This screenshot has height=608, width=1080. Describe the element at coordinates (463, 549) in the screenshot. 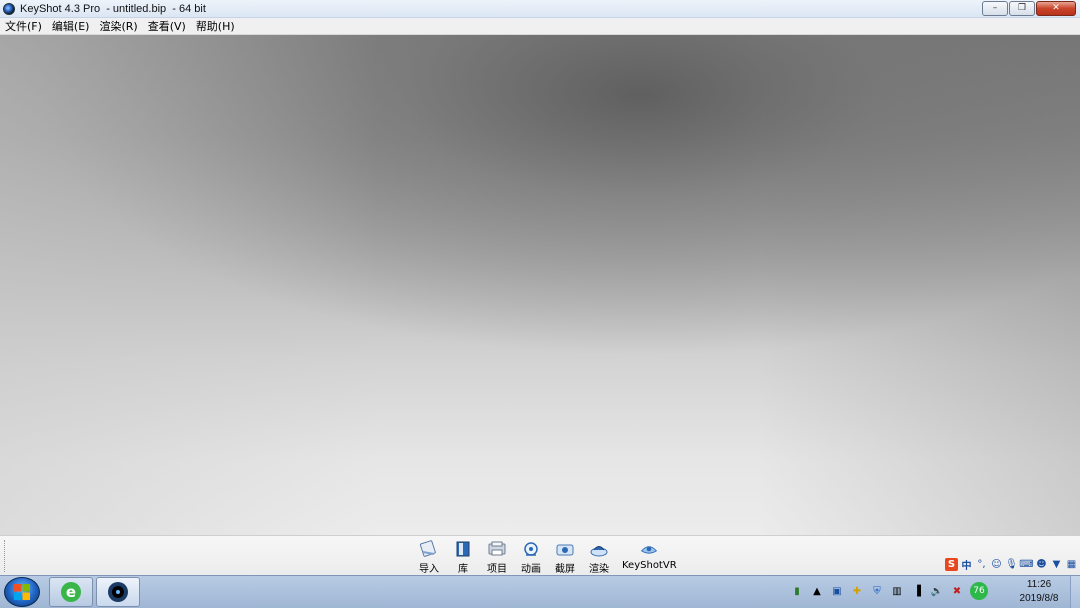

I see `library-icon` at that location.